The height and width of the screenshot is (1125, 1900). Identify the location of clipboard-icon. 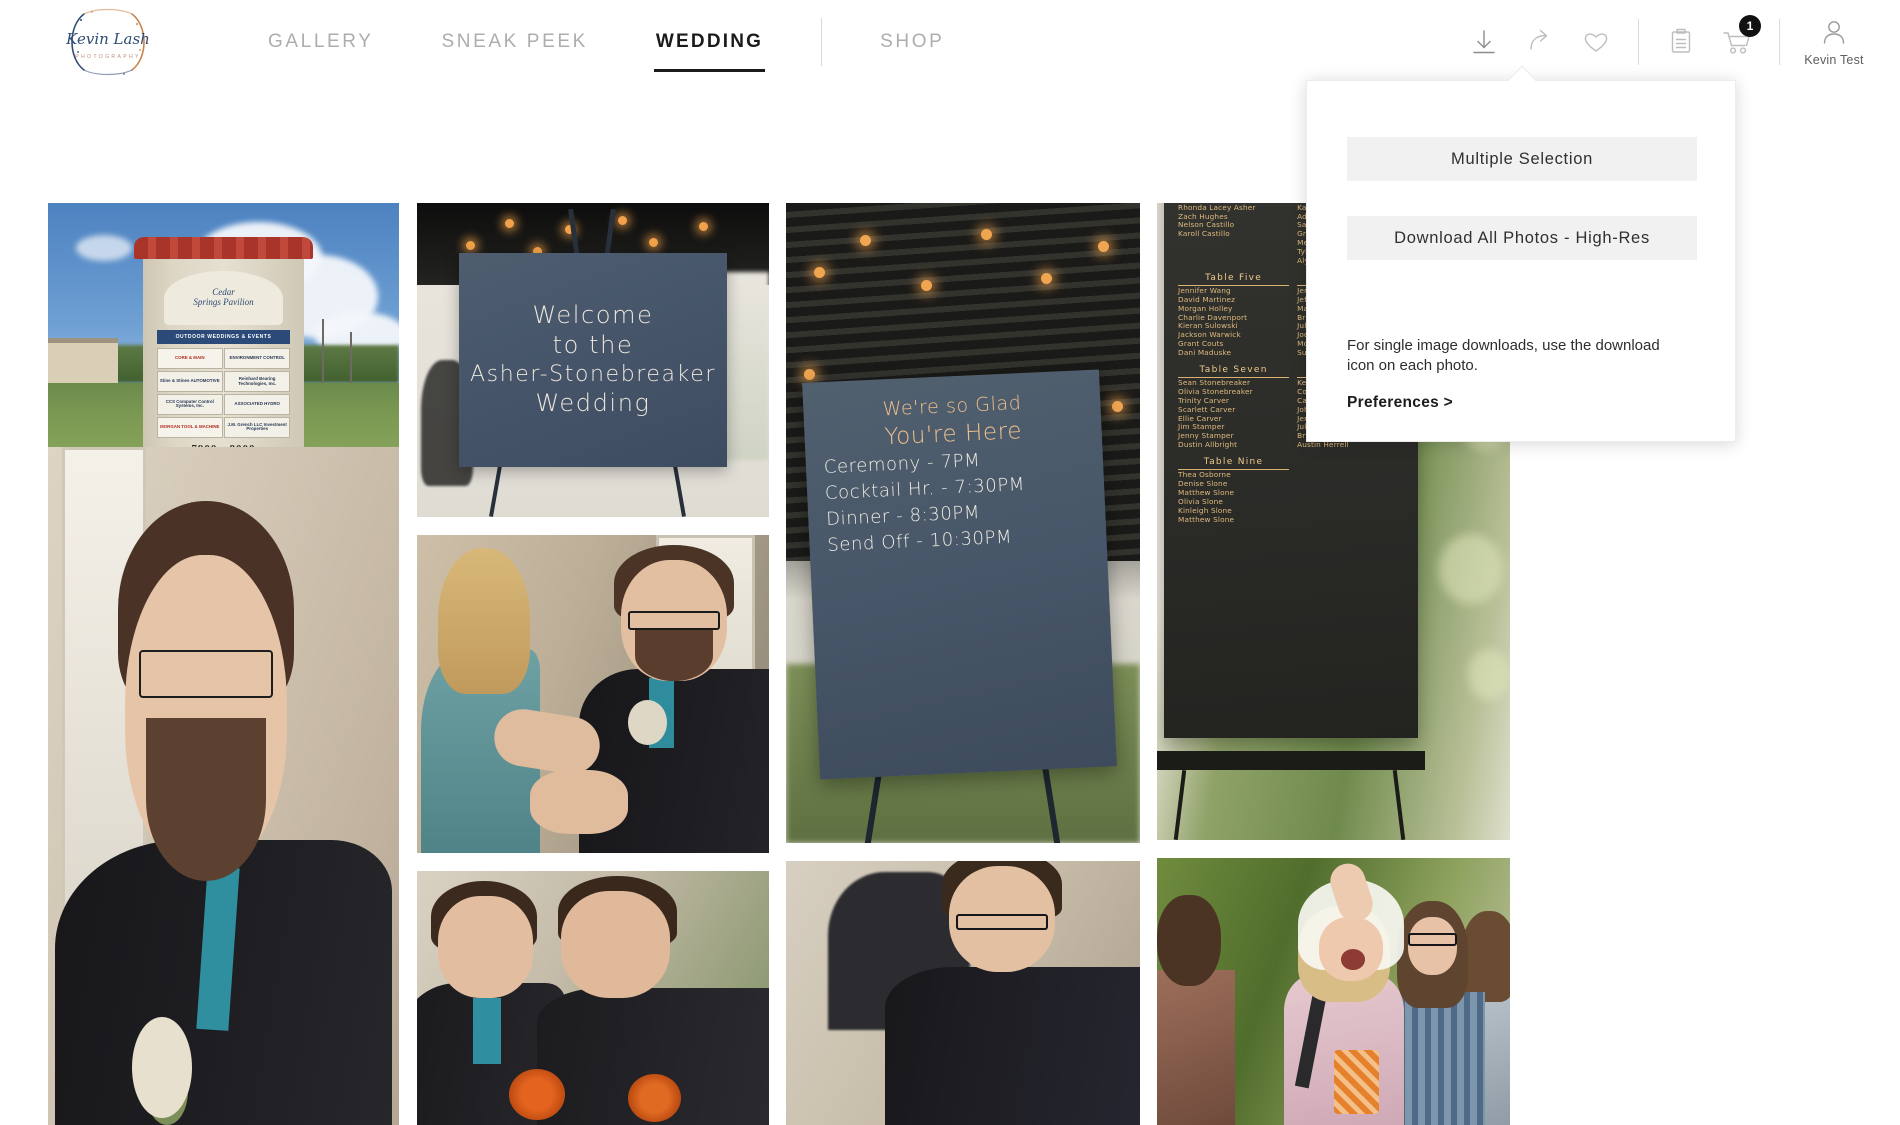
(1681, 42).